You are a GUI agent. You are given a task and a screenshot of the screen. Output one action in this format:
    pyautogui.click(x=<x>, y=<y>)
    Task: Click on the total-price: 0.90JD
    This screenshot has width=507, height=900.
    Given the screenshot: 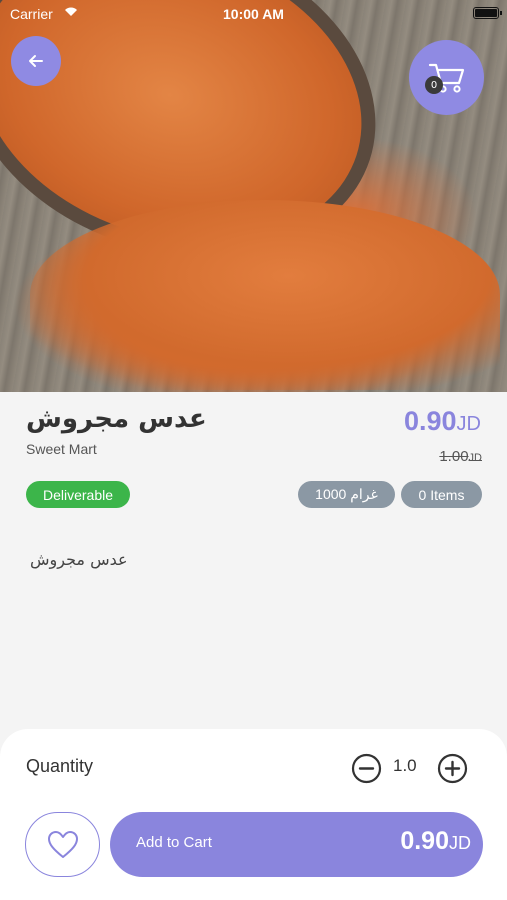 What is the action you would take?
    pyautogui.click(x=435, y=841)
    